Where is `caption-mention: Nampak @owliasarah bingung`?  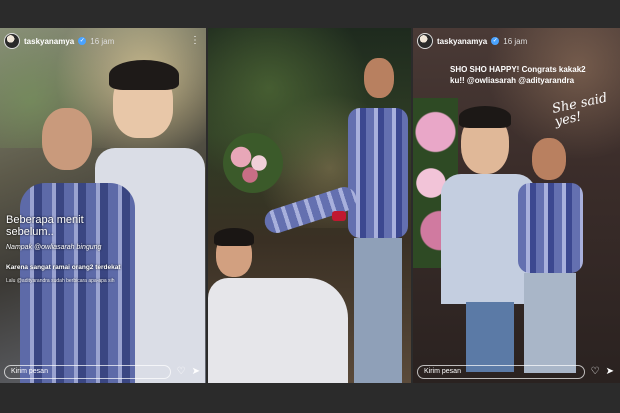 caption-mention: Nampak @owliasarah bingung is located at coordinates (54, 247).